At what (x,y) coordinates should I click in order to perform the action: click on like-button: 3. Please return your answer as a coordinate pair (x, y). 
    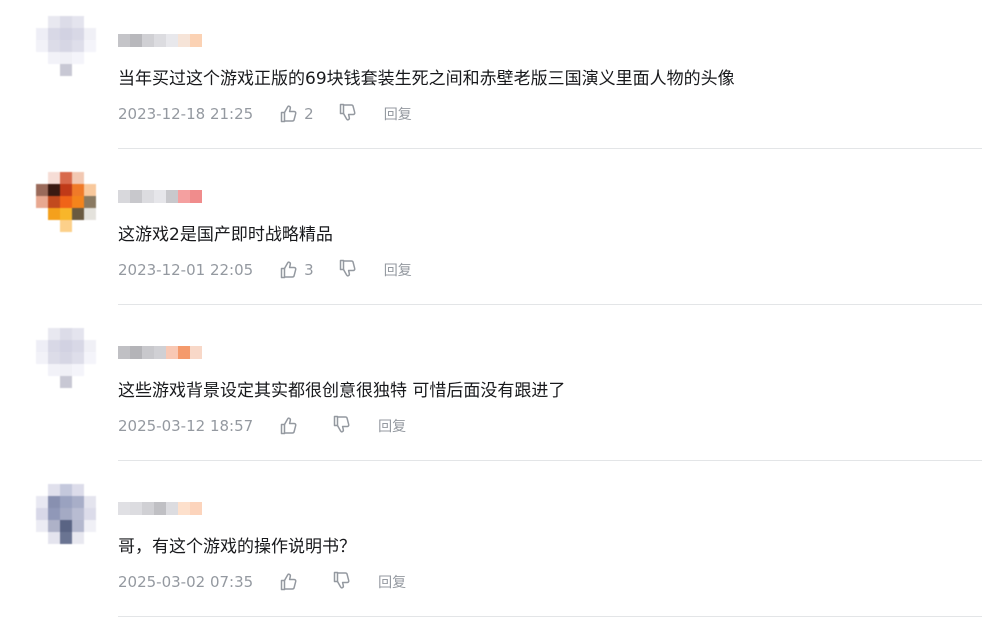
    Looking at the image, I should click on (296, 270).